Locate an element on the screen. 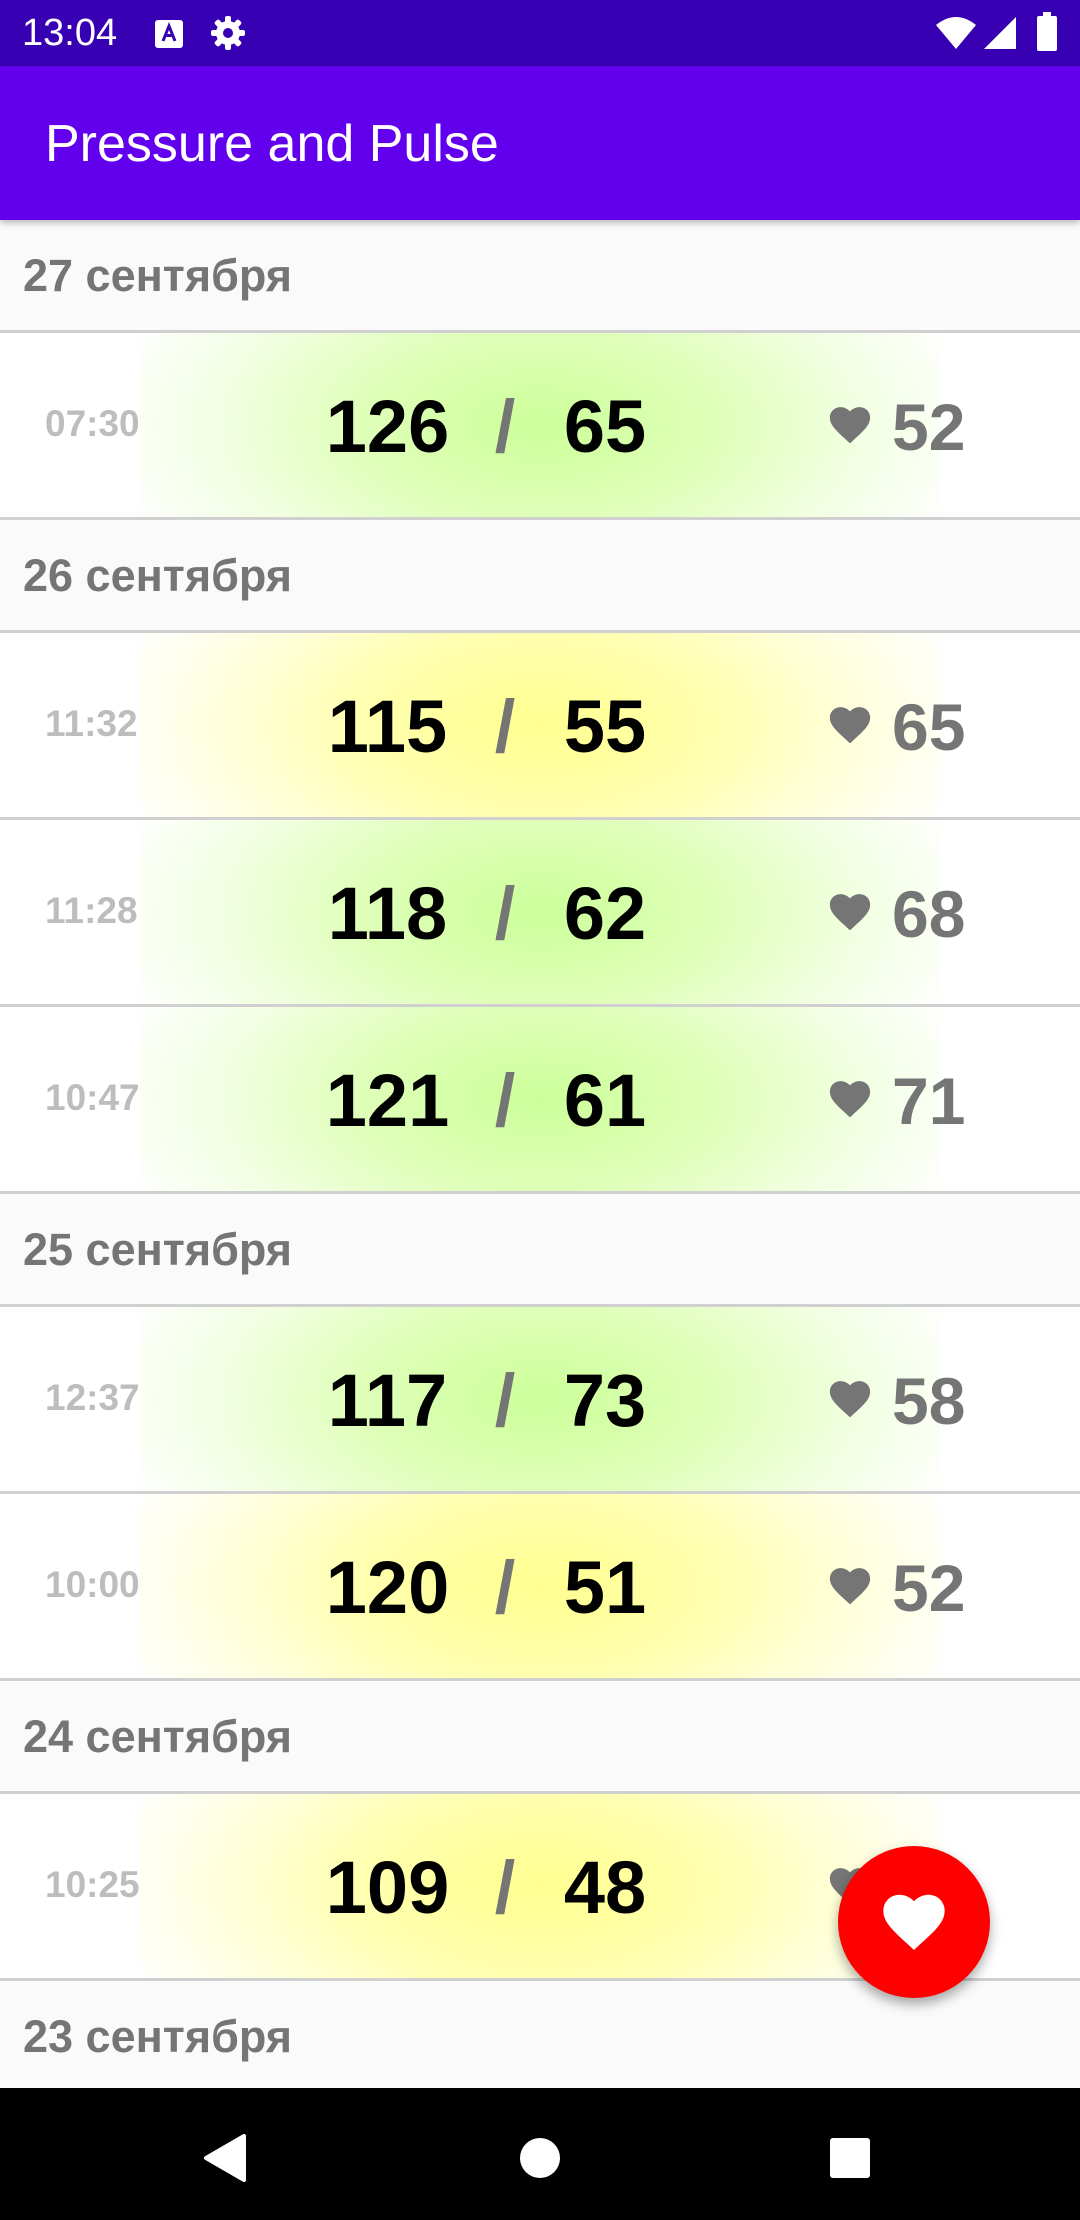 The width and height of the screenshot is (1080, 2220). systolic-value: 117 is located at coordinates (387, 1400).